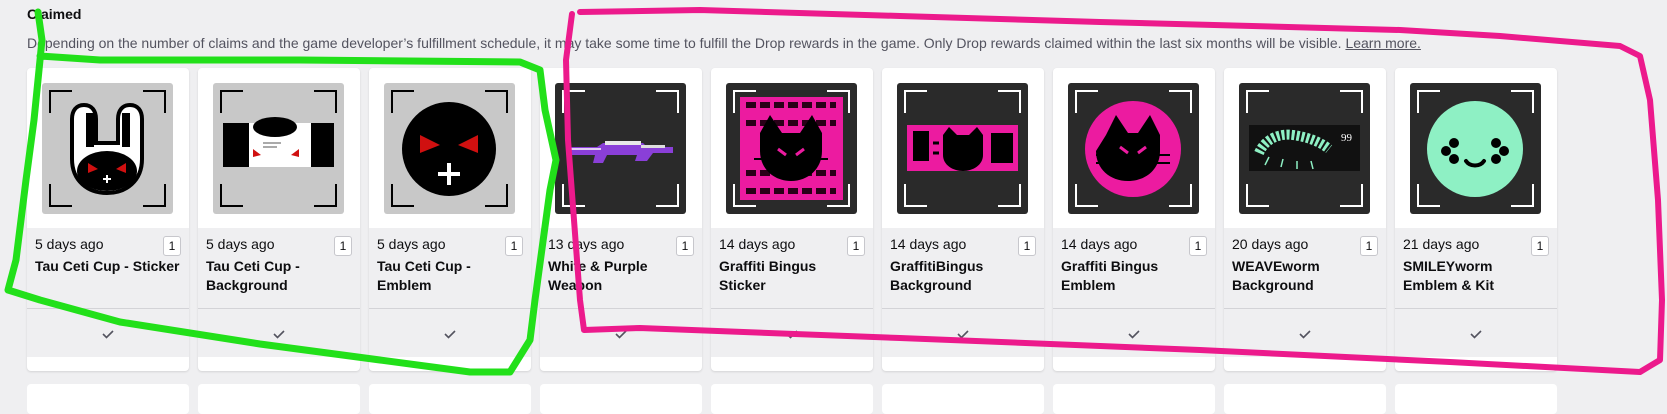 The width and height of the screenshot is (1667, 414). Describe the element at coordinates (1304, 148) in the screenshot. I see `reward-image-worm-background: 99` at that location.